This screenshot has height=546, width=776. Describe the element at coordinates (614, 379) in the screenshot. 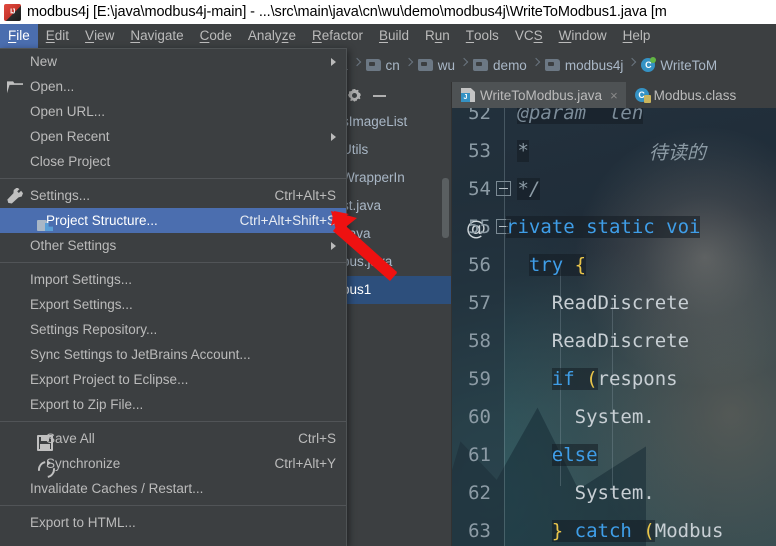

I see `code-line: 59 if (respons` at that location.